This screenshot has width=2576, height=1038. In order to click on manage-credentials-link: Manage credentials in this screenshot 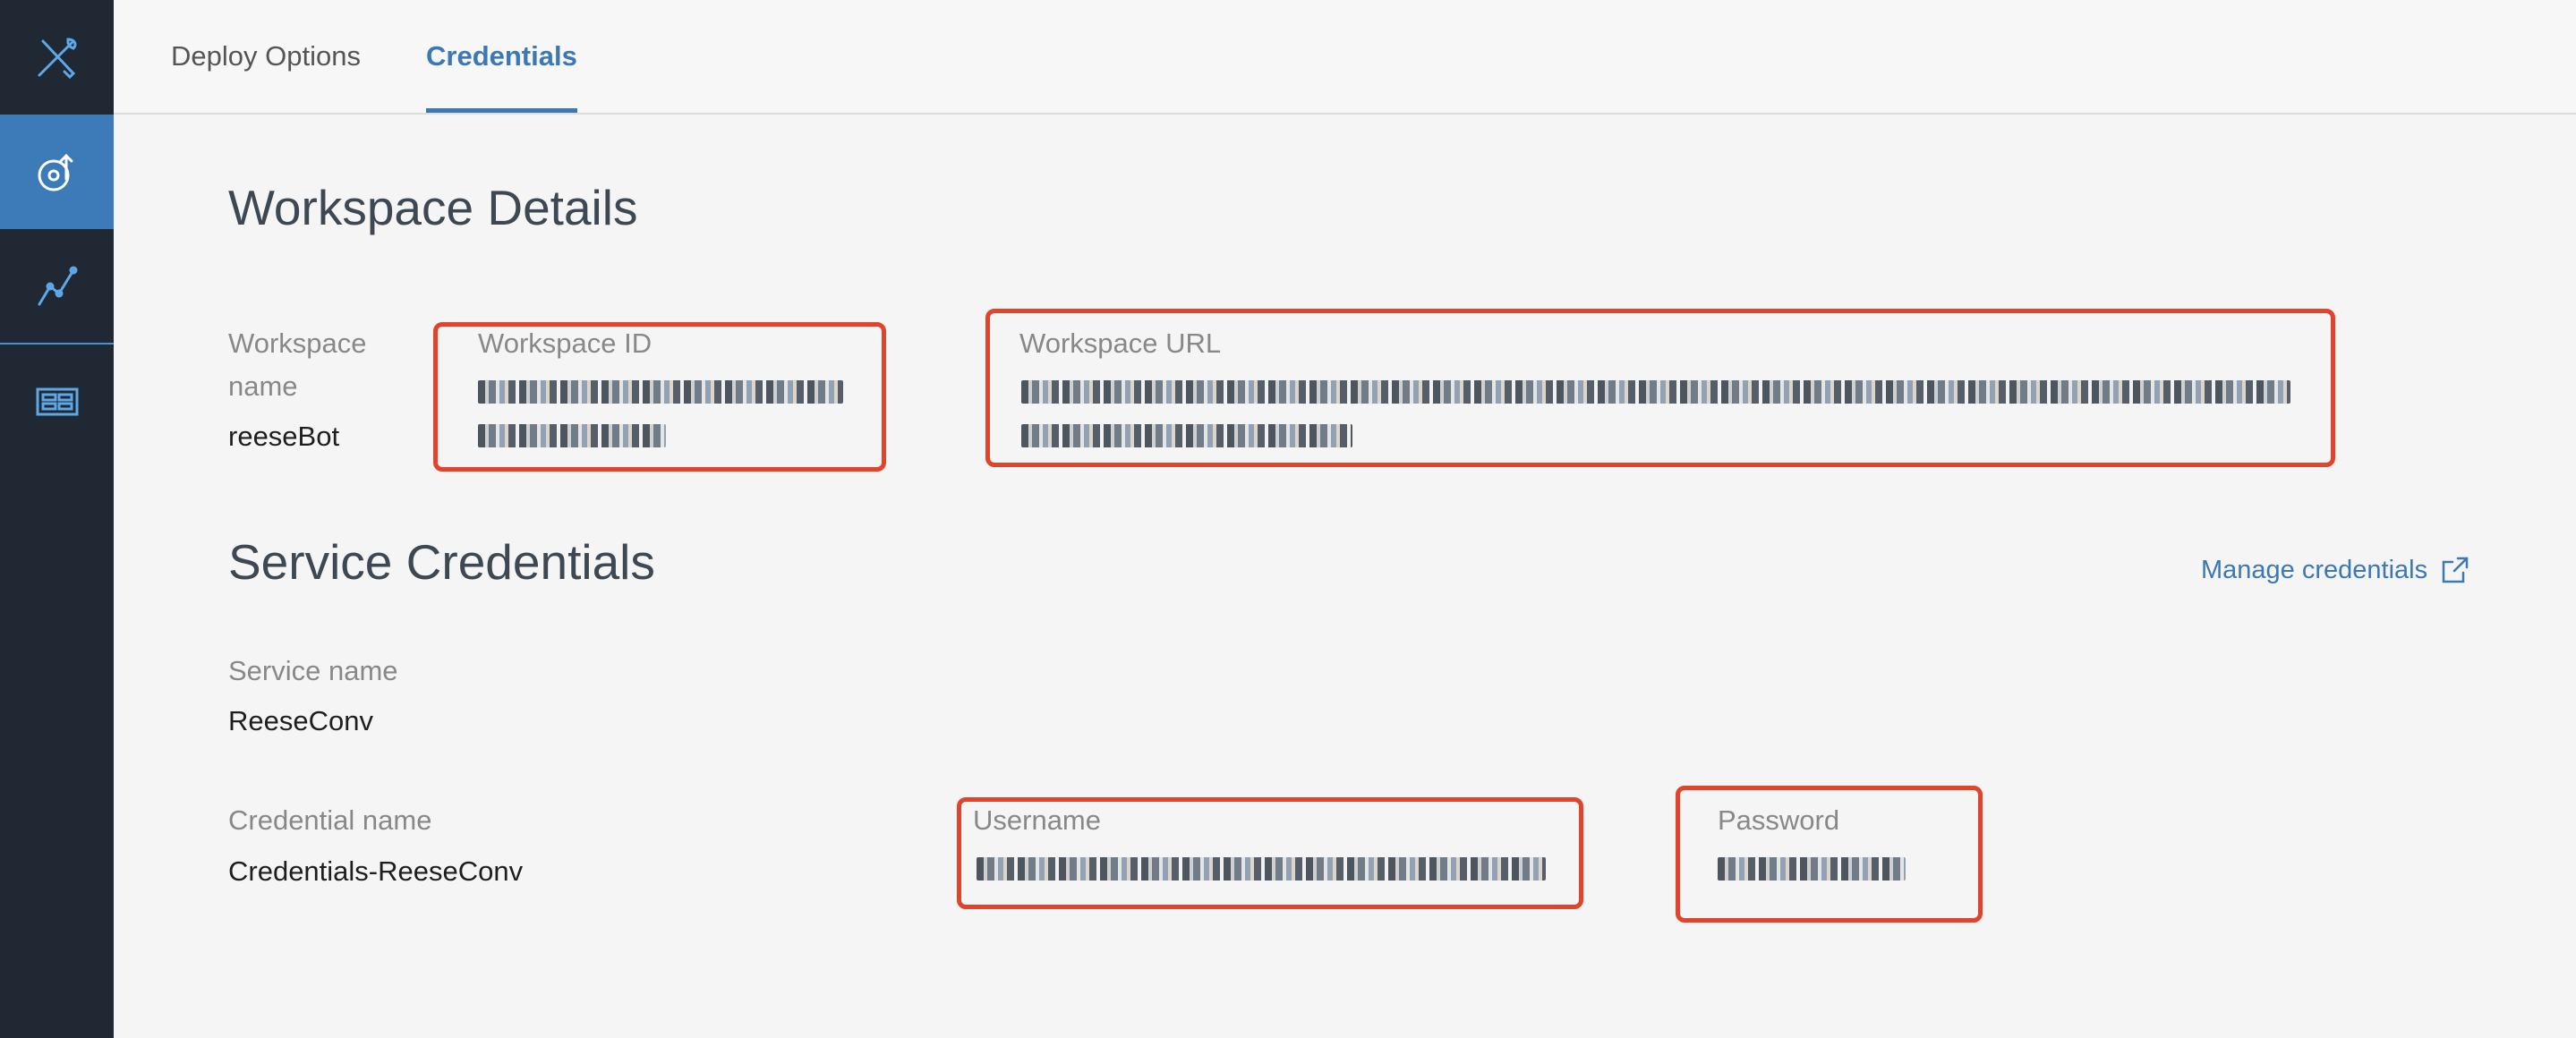, I will do `click(2335, 570)`.